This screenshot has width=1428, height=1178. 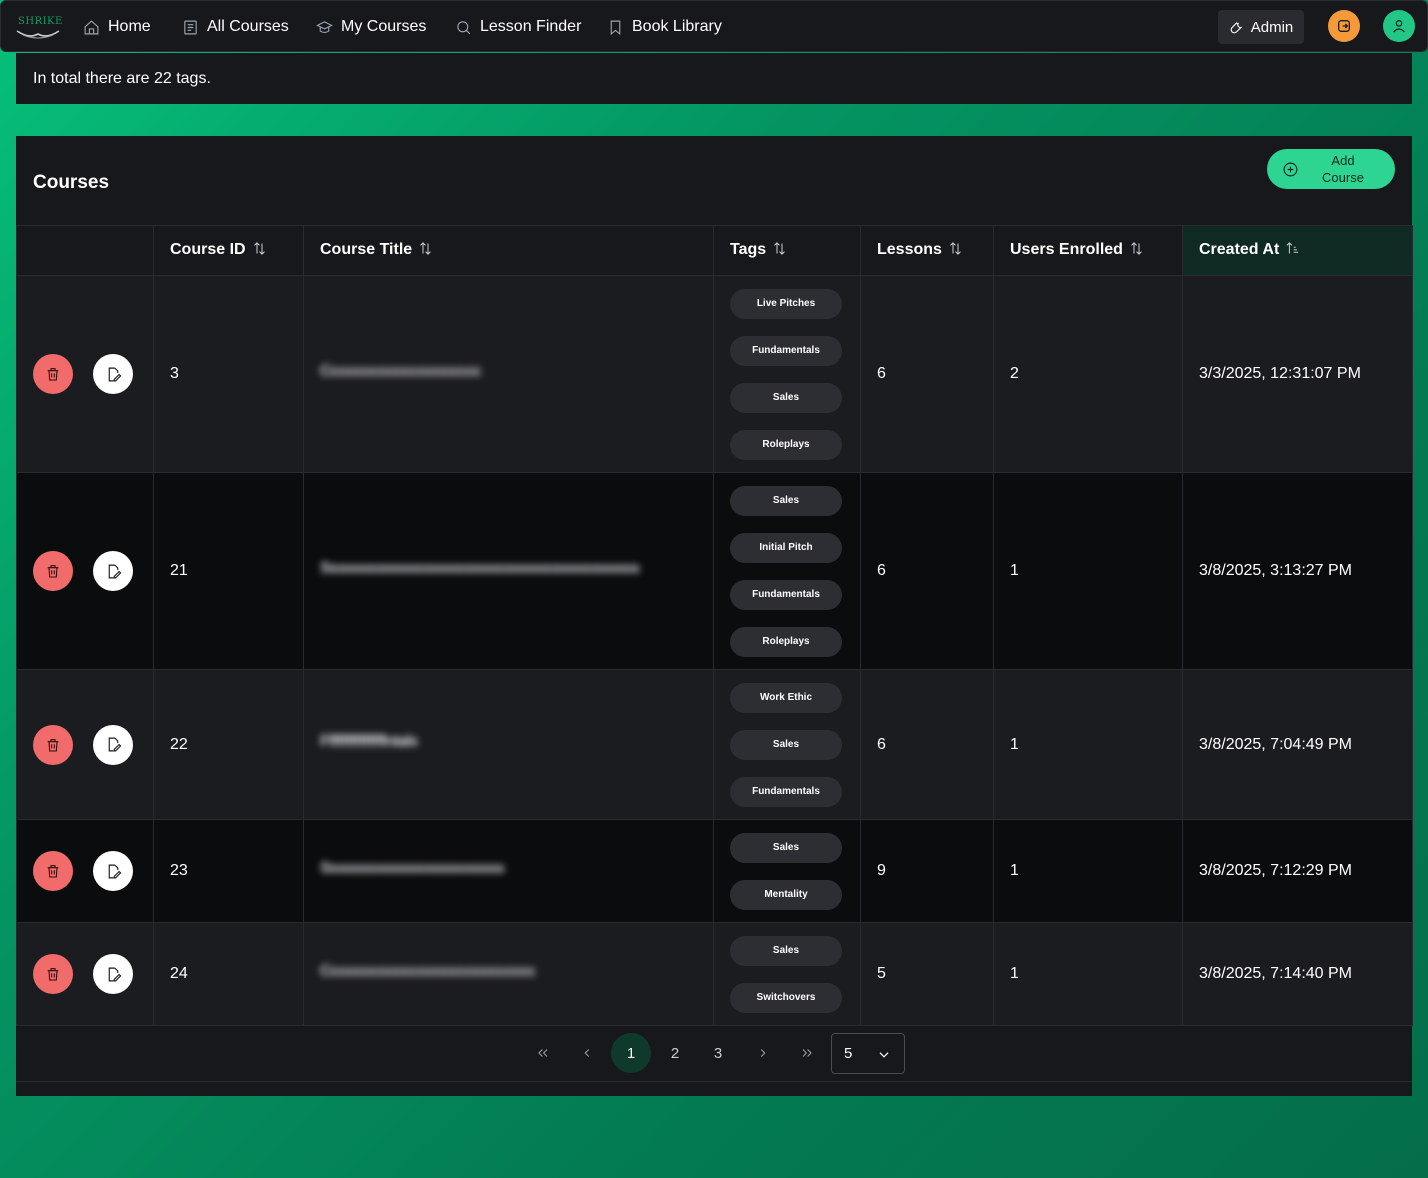 What do you see at coordinates (39, 27) in the screenshot?
I see `shrike-logo: SHRIKE` at bounding box center [39, 27].